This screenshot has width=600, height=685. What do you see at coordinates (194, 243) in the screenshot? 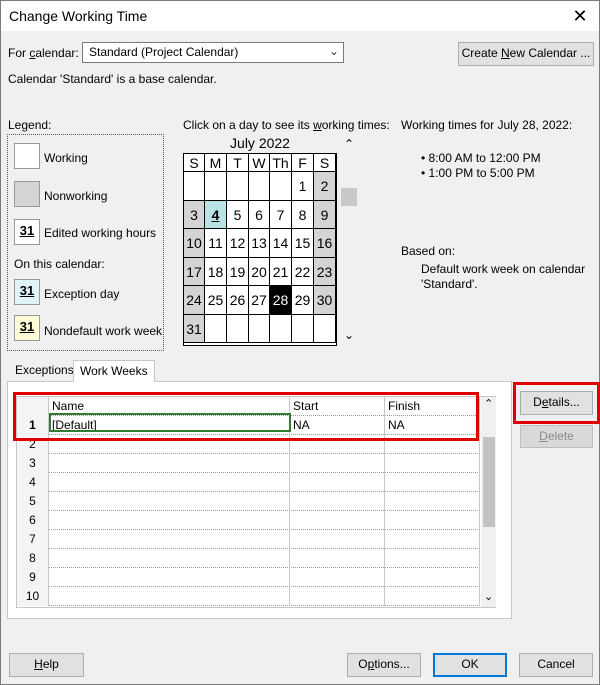
I see `calendar-day: 10` at bounding box center [194, 243].